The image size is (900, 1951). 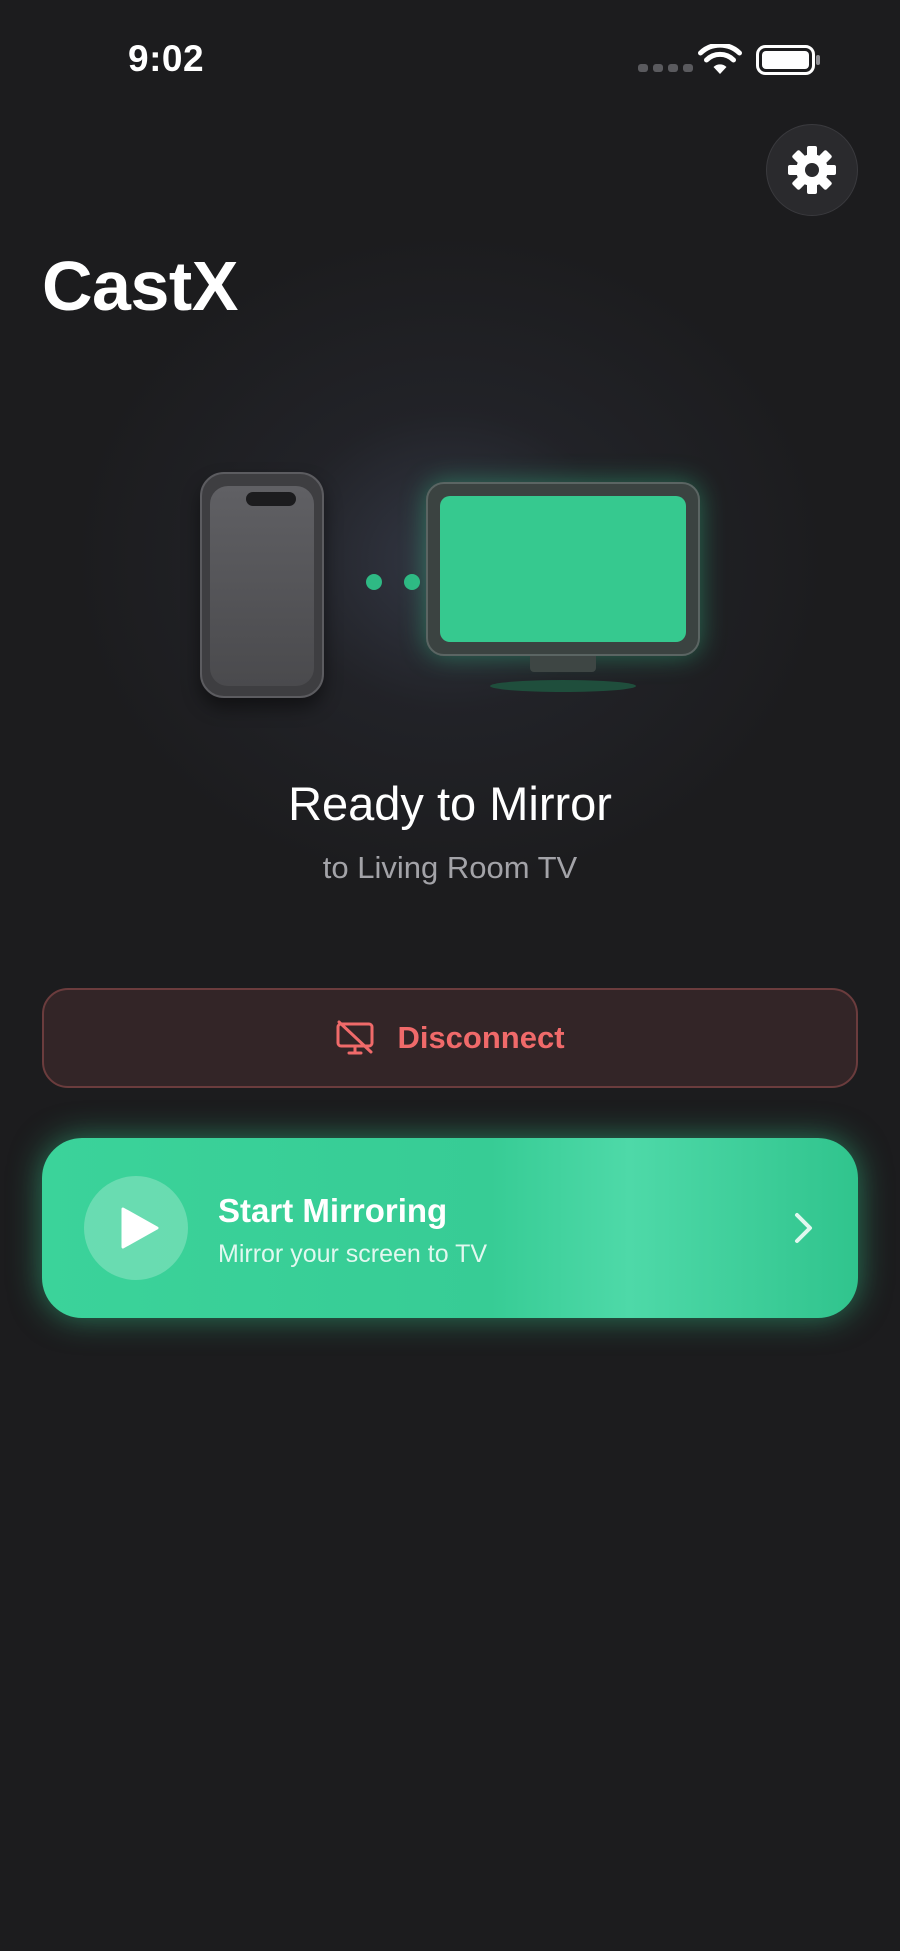 I want to click on signal-icon, so click(x=665, y=68).